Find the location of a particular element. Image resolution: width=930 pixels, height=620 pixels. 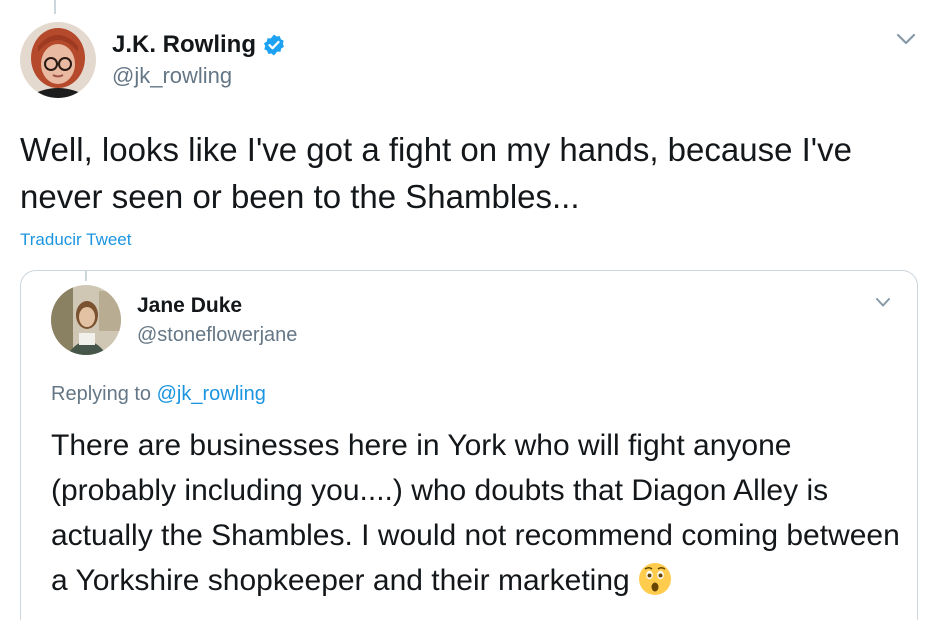

quoted-author-header: Jane Duke @stoneflowerjane is located at coordinates (174, 320).